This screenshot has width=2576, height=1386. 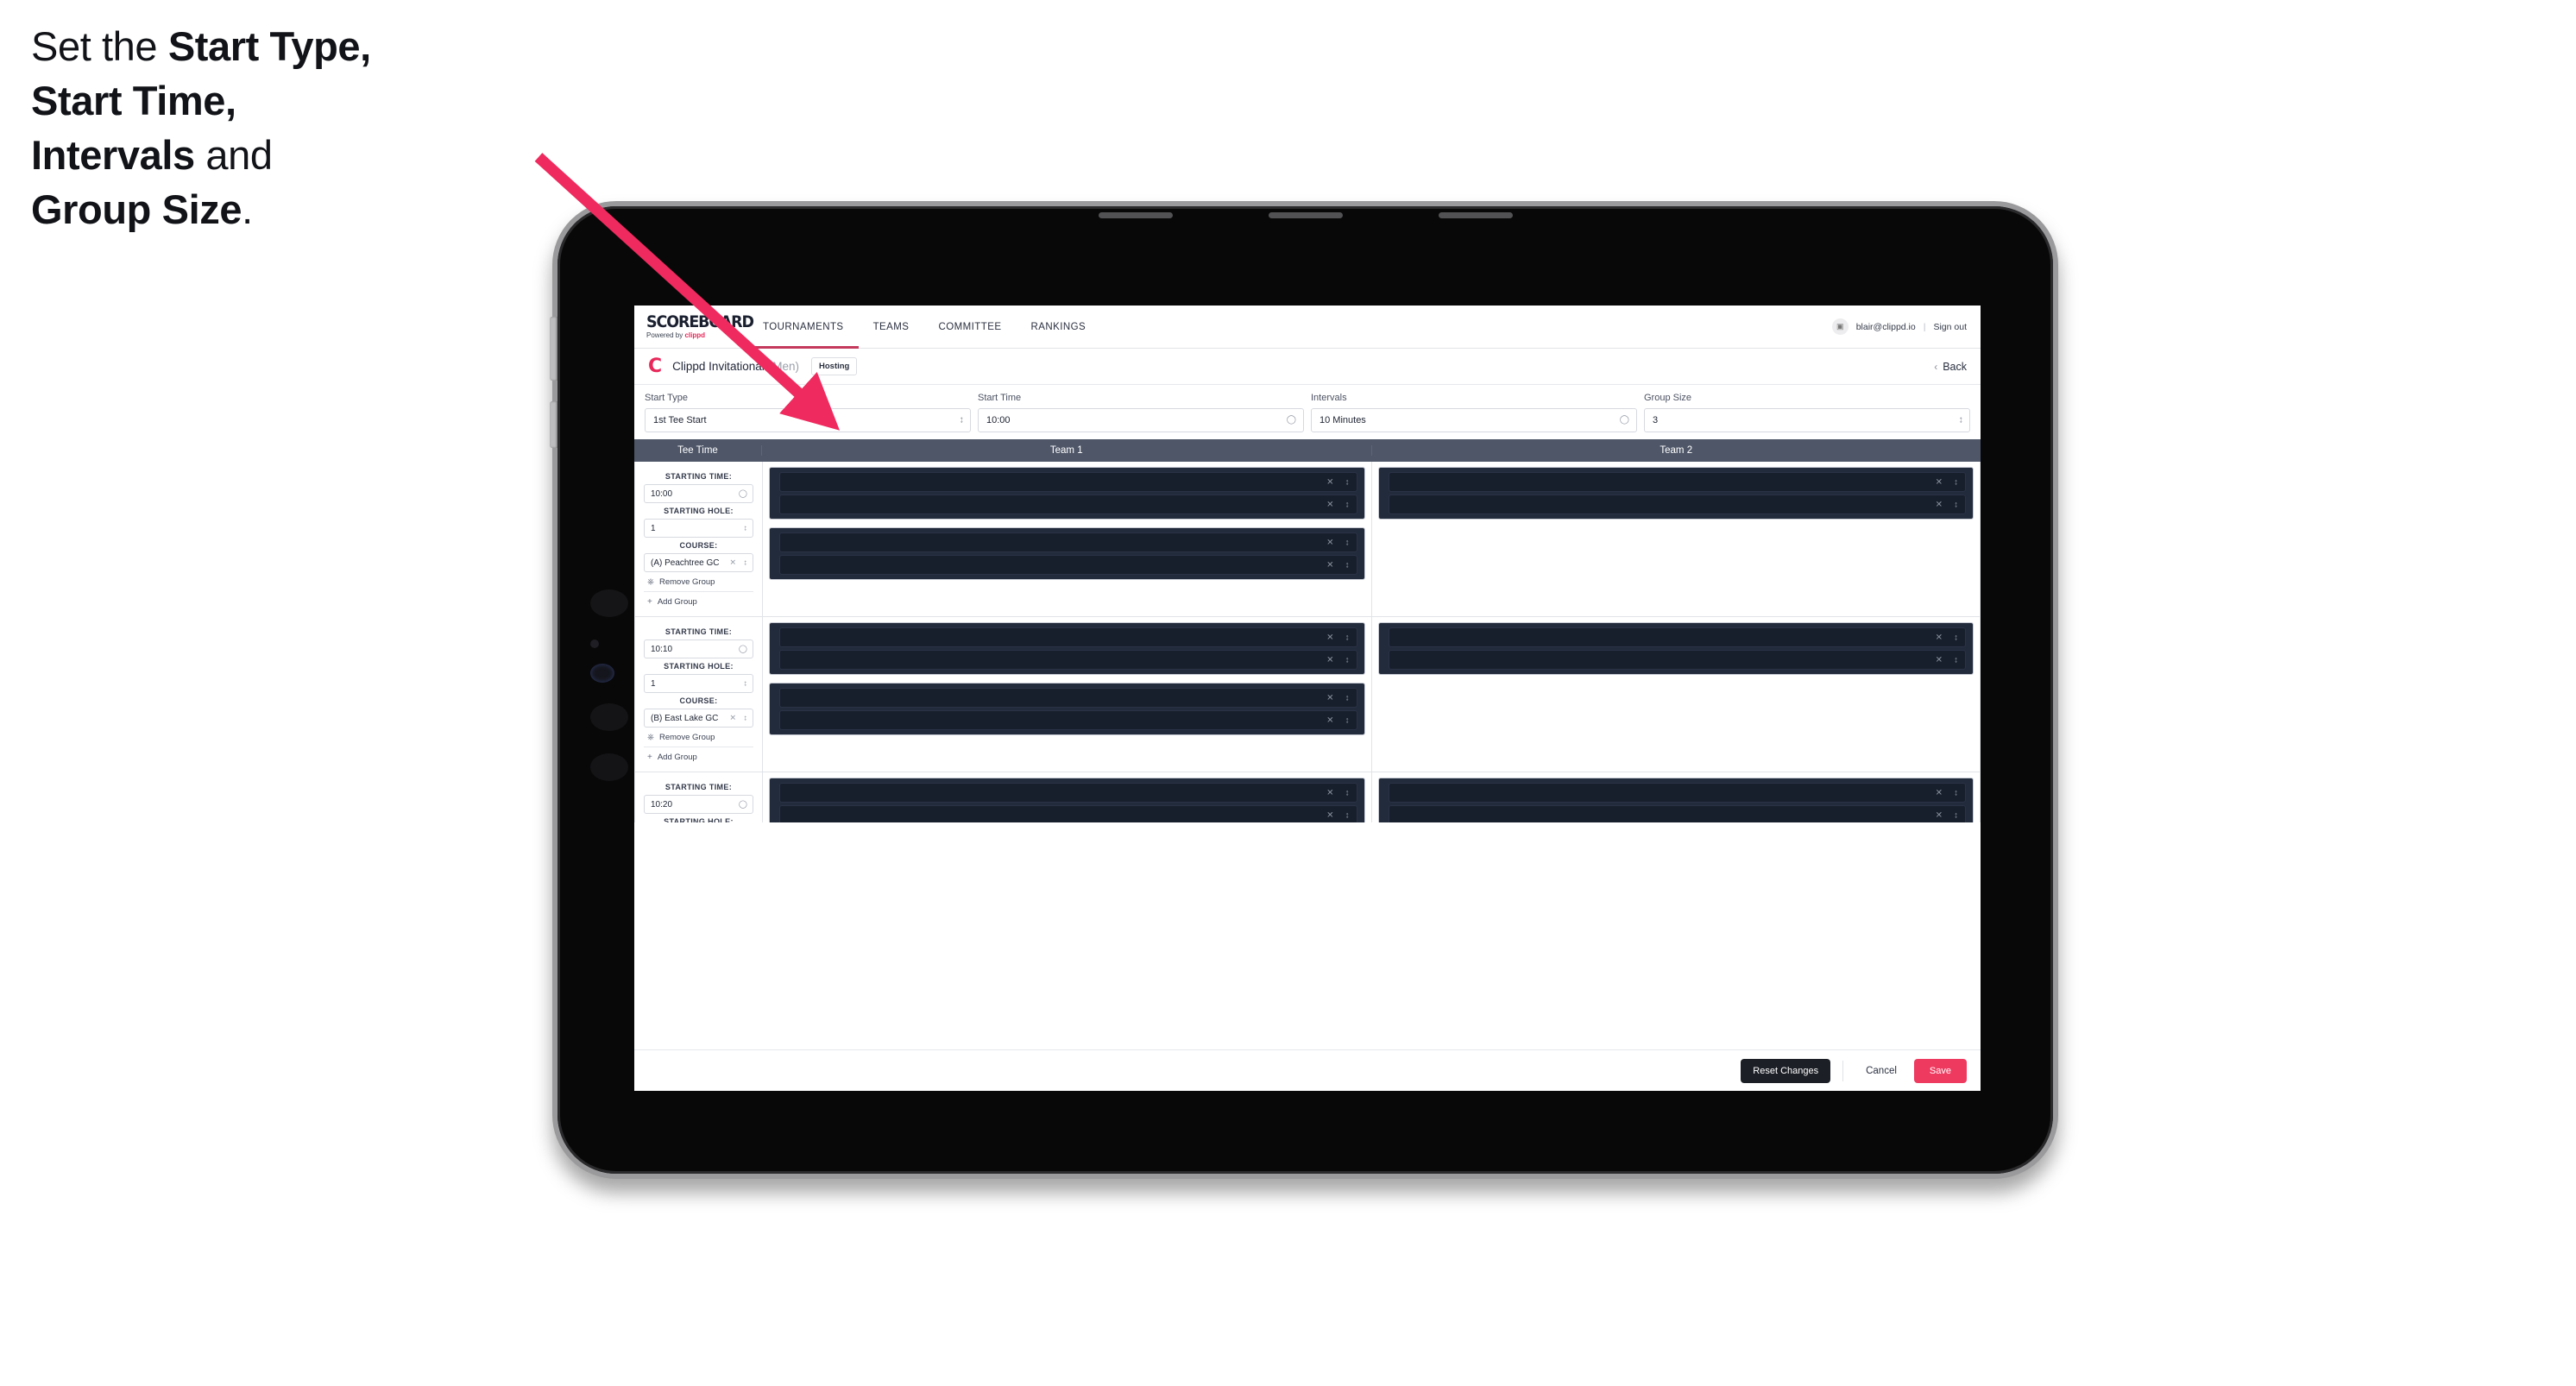 I want to click on back-button: ‹ Back, so click(x=1951, y=367).